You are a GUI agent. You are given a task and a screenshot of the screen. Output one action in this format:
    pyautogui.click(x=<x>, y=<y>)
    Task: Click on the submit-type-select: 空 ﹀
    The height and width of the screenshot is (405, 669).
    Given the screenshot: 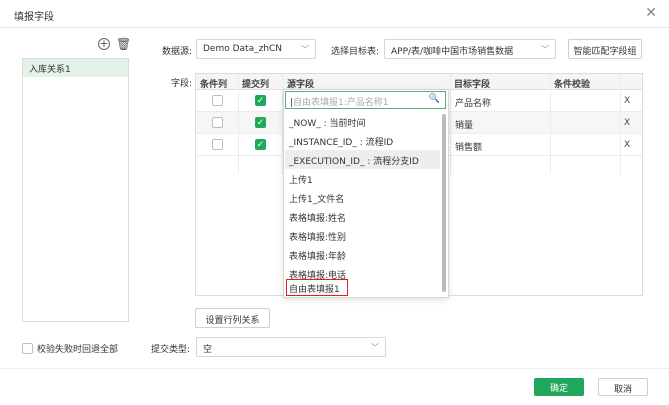 What is the action you would take?
    pyautogui.click(x=291, y=347)
    